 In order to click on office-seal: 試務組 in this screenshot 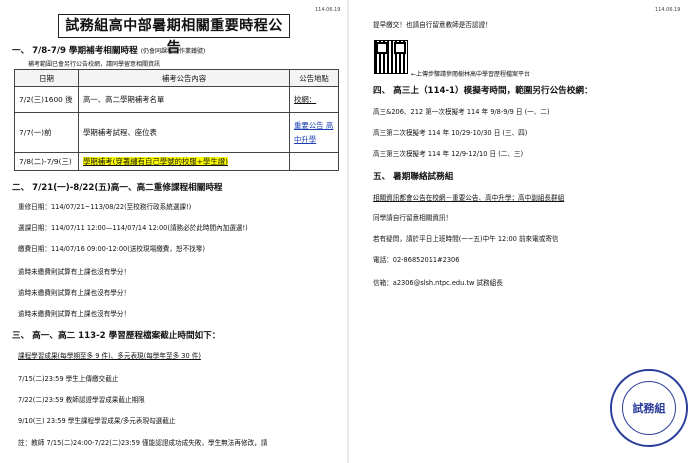, I will do `click(649, 408)`.